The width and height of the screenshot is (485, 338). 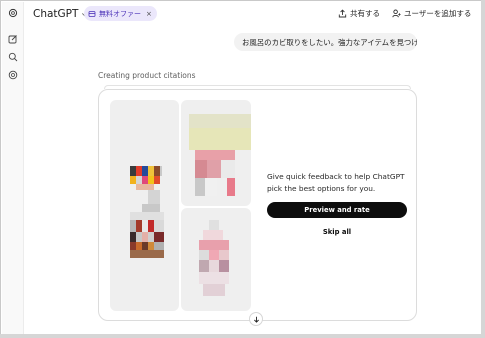 I want to click on share-icon, so click(x=342, y=13).